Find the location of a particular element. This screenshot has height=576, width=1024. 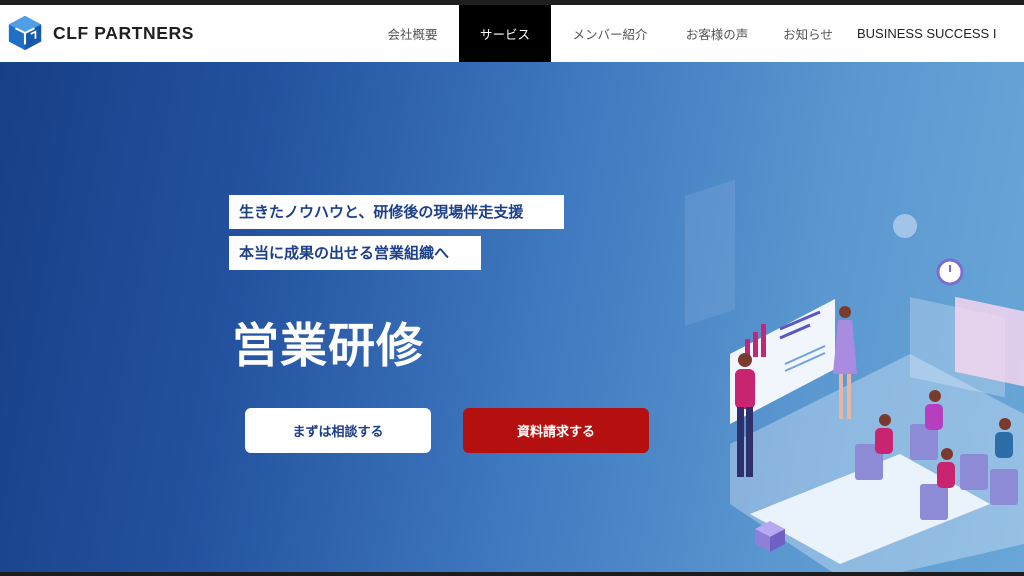

hero-tagline-2: 本当に成果の出せる営業組織へ is located at coordinates (355, 253).